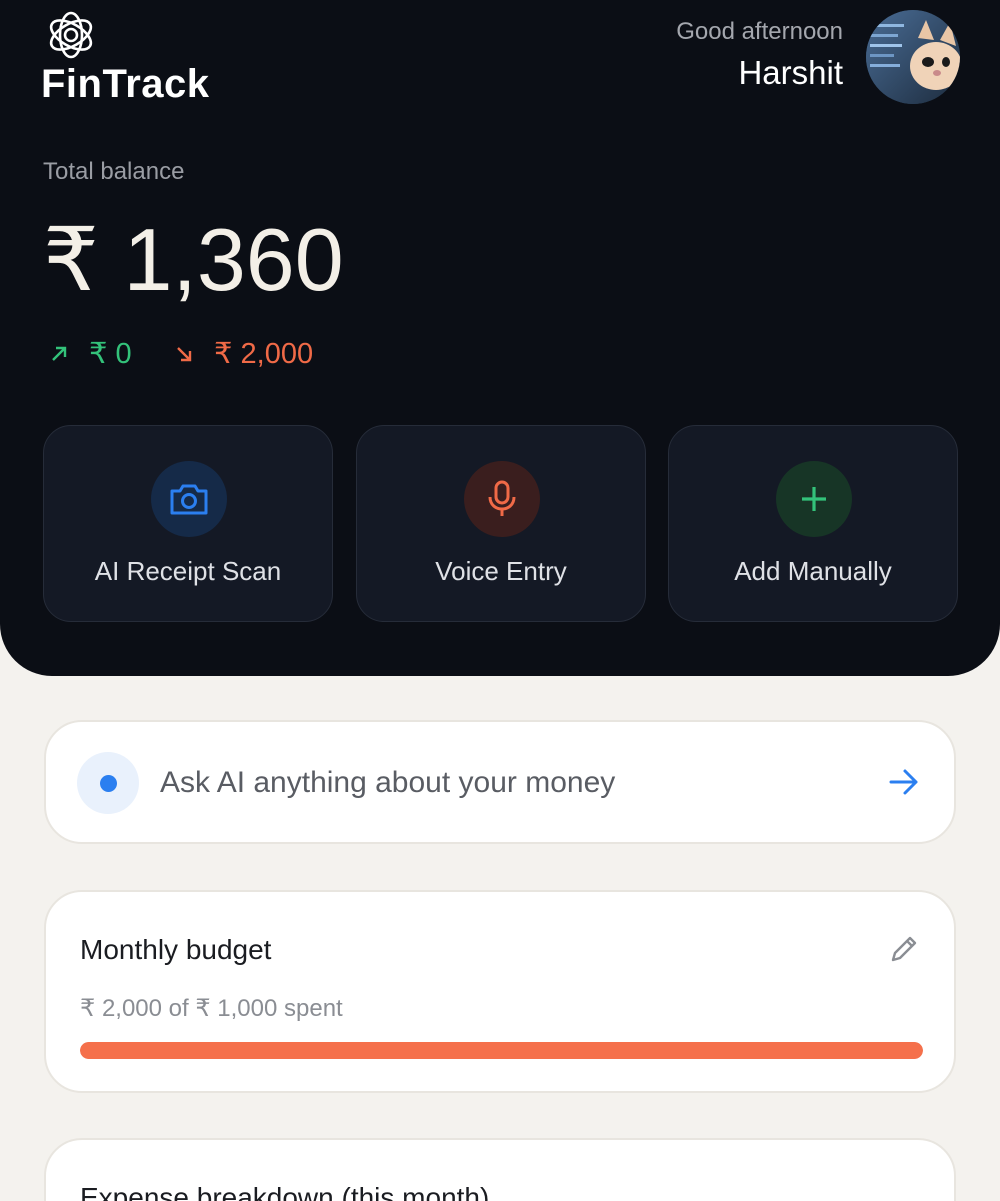 The image size is (1000, 1201). Describe the element at coordinates (813, 571) in the screenshot. I see `add-manually-label: Add Manually` at that location.